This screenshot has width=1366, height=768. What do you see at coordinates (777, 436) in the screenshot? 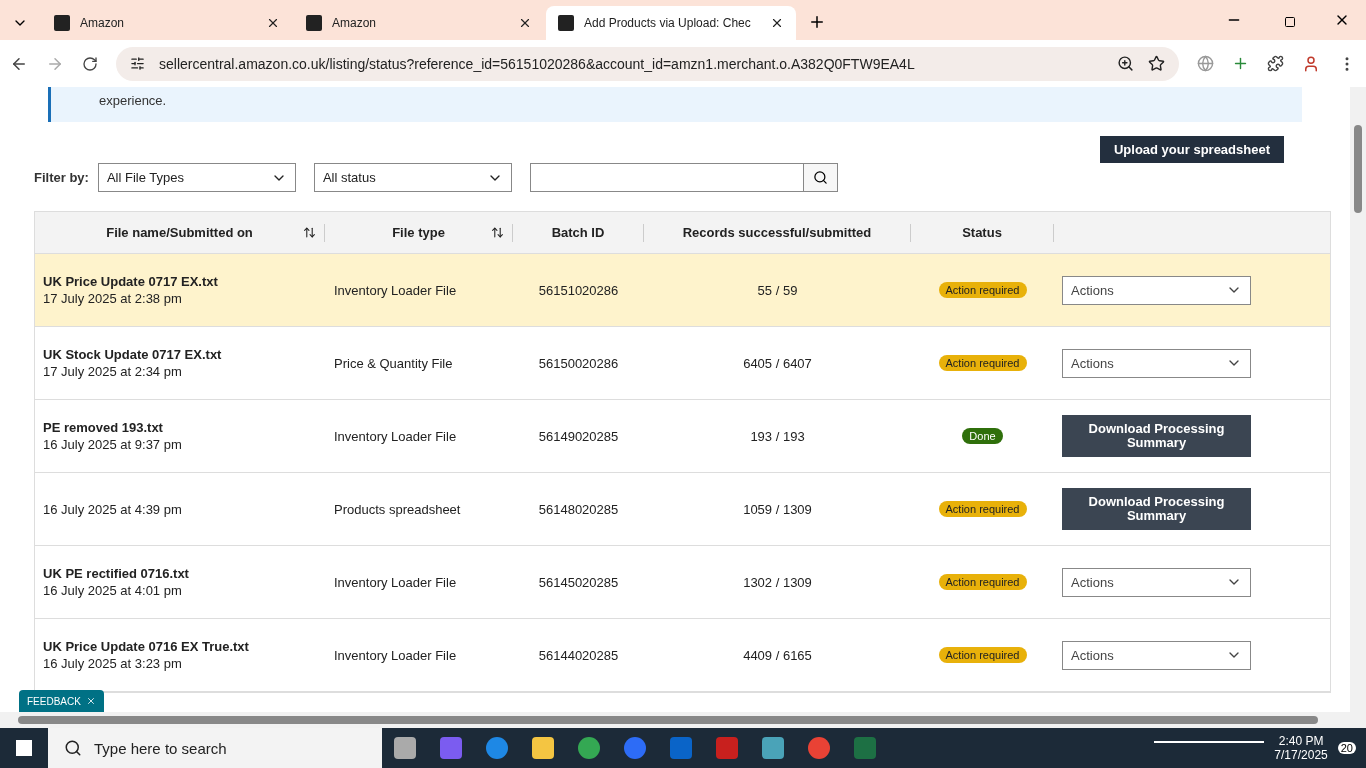
I see `table-cell-text: 193 / 193` at bounding box center [777, 436].